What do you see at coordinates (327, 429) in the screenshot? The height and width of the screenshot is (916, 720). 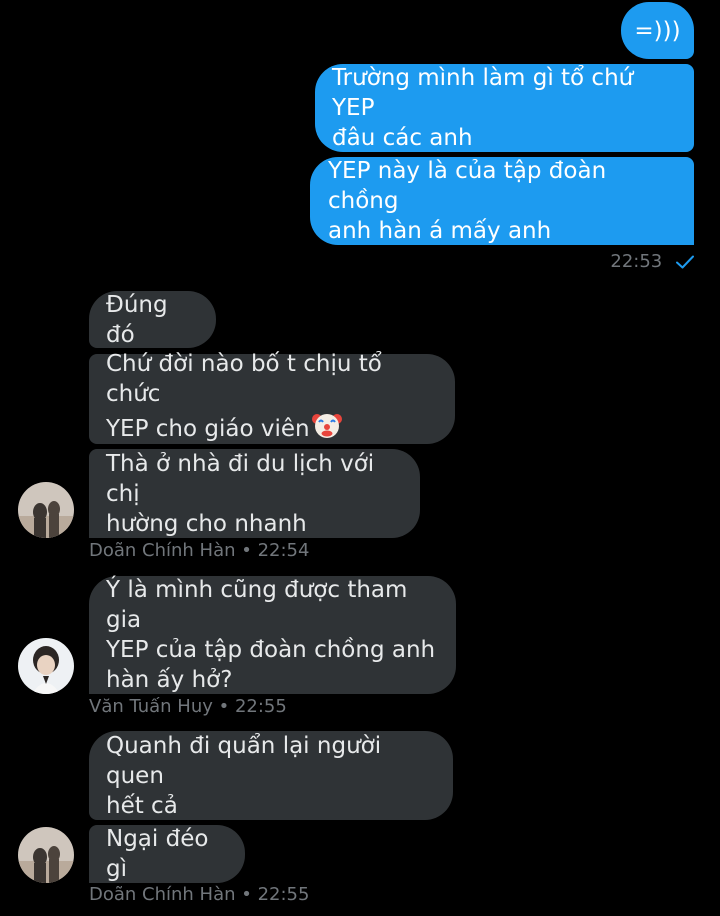 I see `clown-face-icon` at bounding box center [327, 429].